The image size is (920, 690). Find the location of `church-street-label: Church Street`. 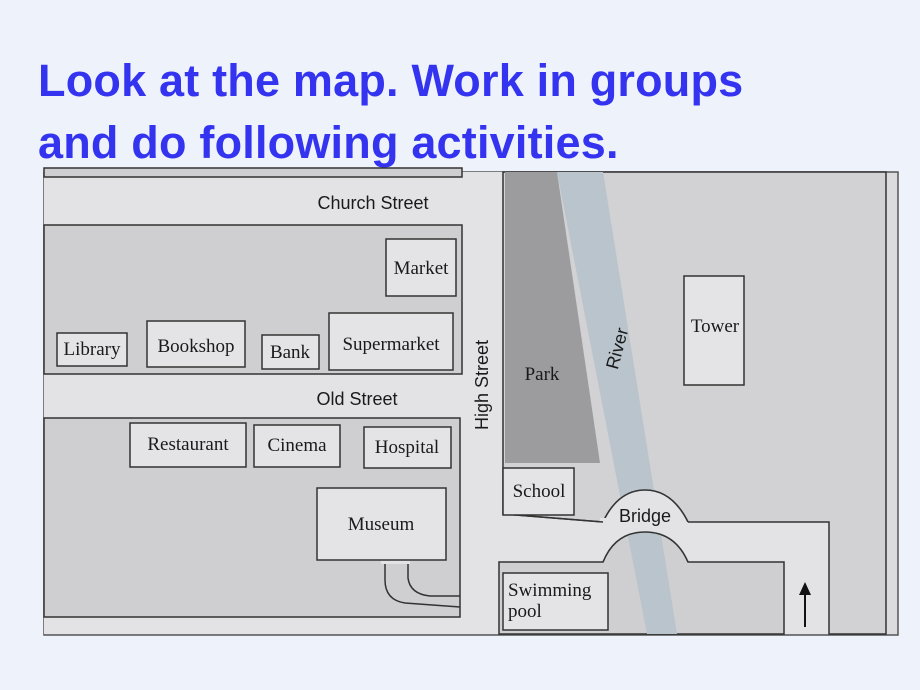

church-street-label: Church Street is located at coordinates (372, 203).